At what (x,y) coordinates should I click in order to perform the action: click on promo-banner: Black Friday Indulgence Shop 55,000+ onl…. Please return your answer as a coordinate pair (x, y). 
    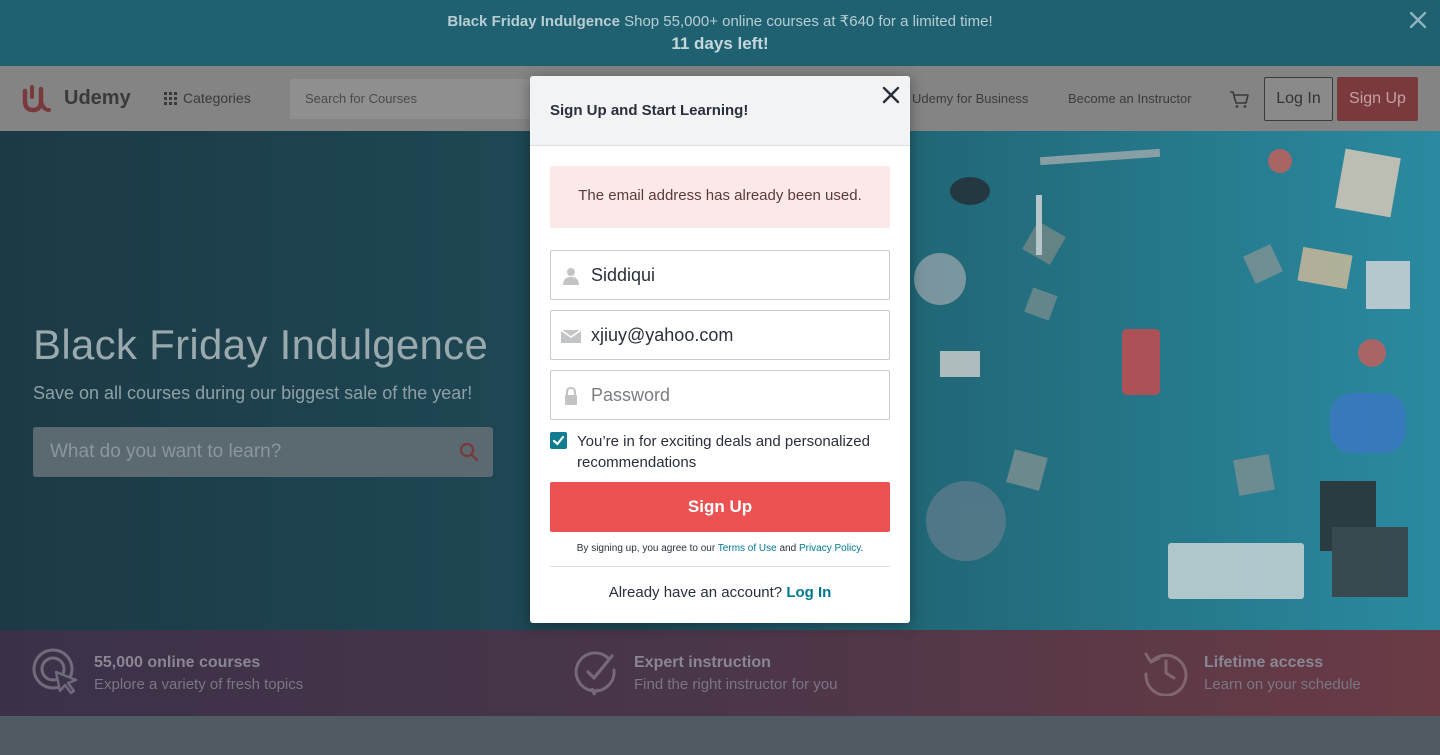
    Looking at the image, I should click on (720, 33).